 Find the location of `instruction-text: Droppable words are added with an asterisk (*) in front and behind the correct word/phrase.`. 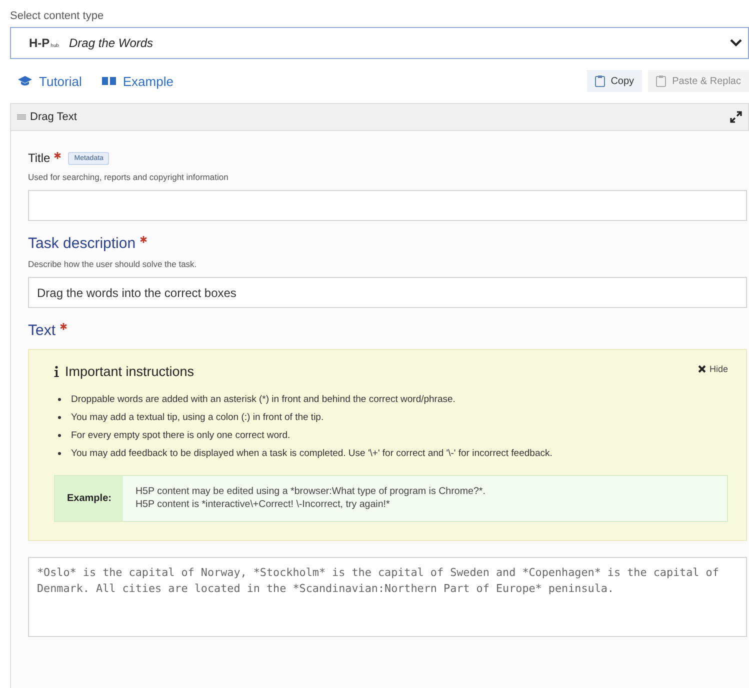

instruction-text: Droppable words are added with an asterisk (*) in front and behind the correct word/phrase. is located at coordinates (263, 399).